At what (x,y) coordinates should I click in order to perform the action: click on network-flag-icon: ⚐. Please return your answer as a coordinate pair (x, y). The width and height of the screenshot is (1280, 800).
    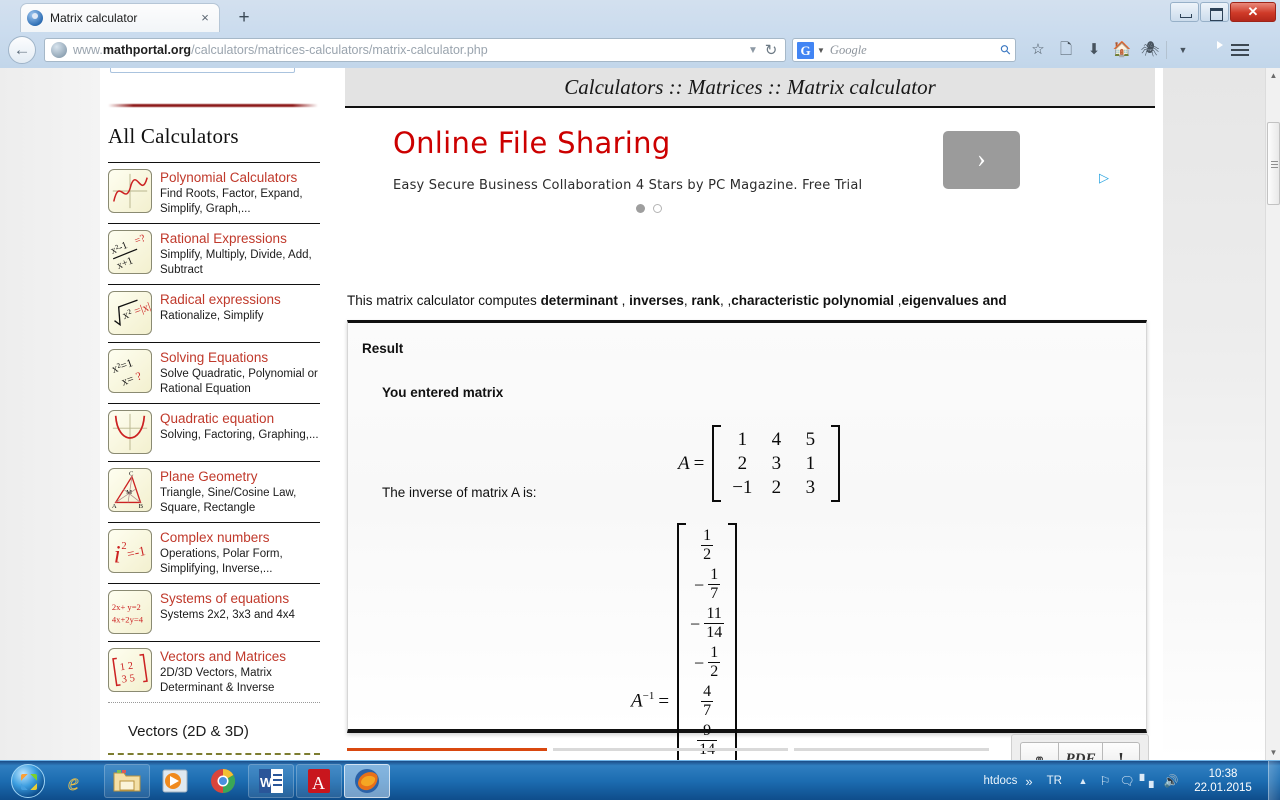
    Looking at the image, I should click on (1105, 781).